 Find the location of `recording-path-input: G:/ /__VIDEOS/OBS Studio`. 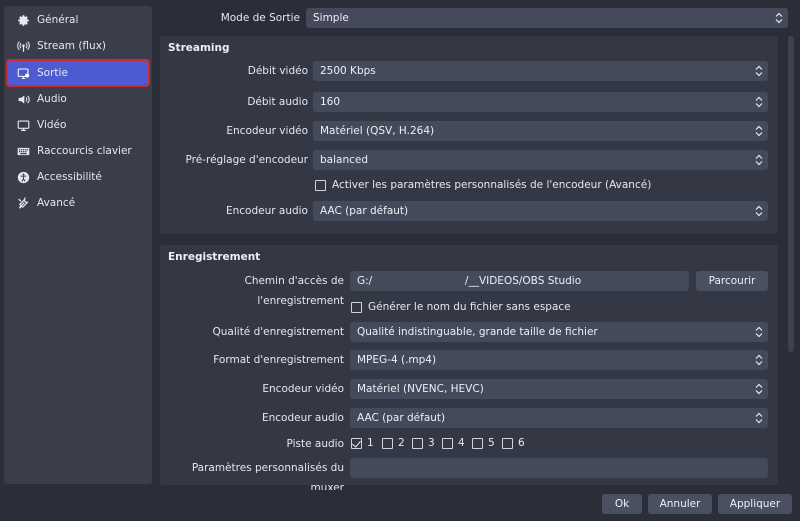

recording-path-input: G:/ /__VIDEOS/OBS Studio is located at coordinates (519, 281).